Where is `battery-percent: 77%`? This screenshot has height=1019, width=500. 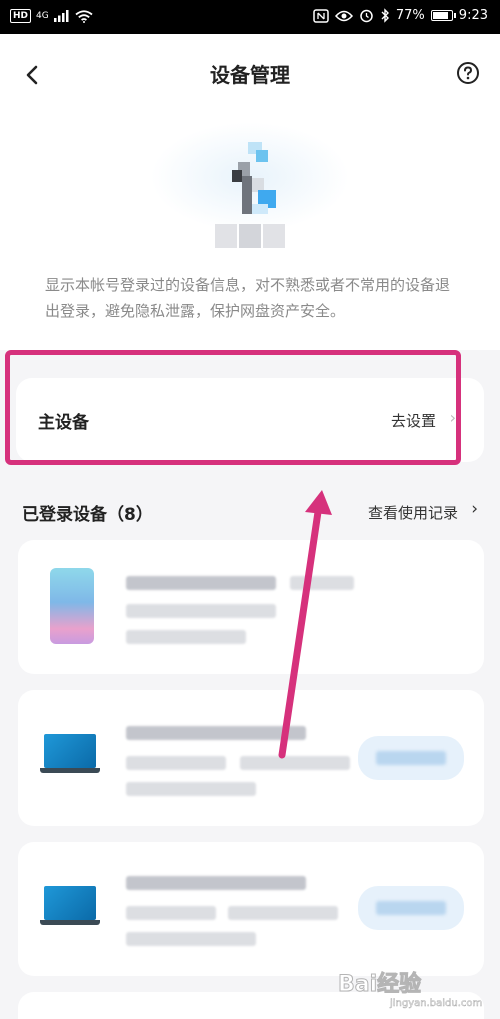
battery-percent: 77% is located at coordinates (410, 15).